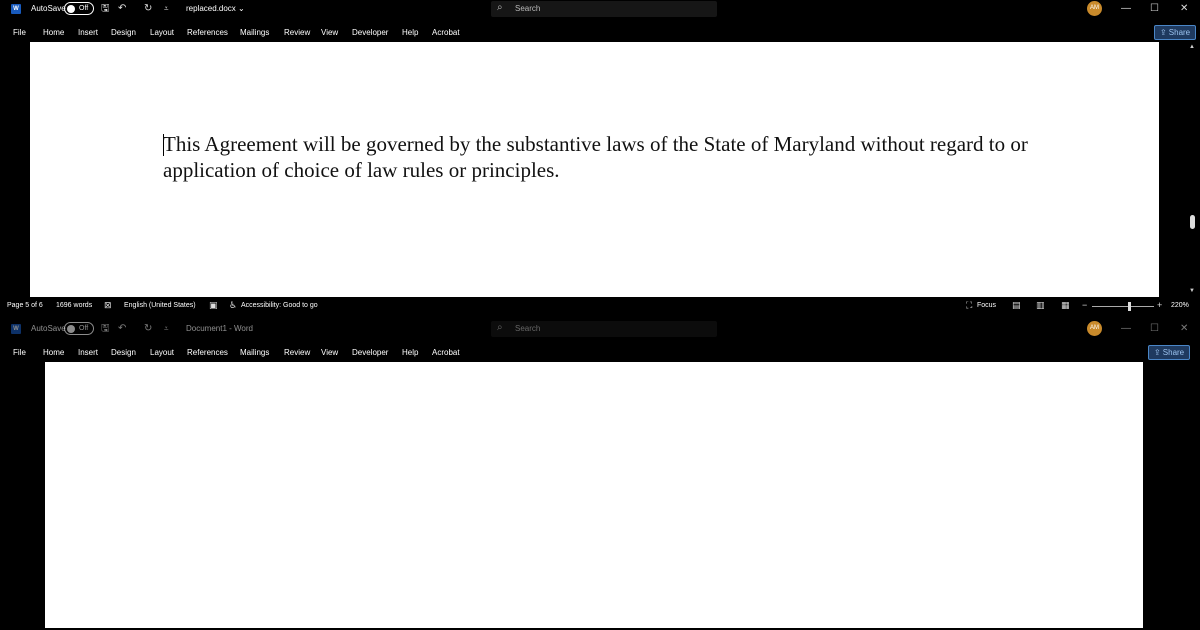  I want to click on page-count: Page 5 of 6, so click(25, 305).